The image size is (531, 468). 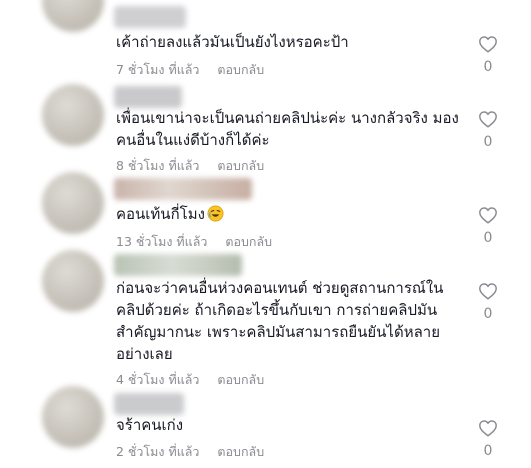 I want to click on comment-meta: 8 ชั่วโมง ที่แล้ว ตอบกลับ, so click(x=190, y=166).